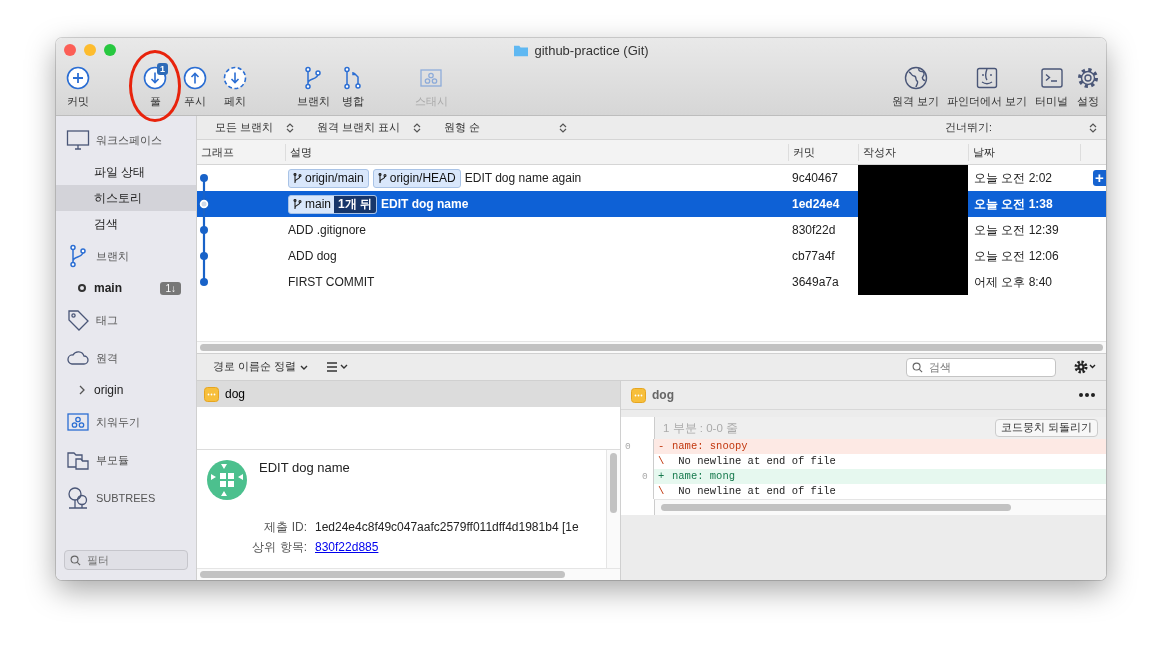 The width and height of the screenshot is (1162, 655). Describe the element at coordinates (523, 178) in the screenshot. I see `commit-message: EDIT dog name again` at that location.